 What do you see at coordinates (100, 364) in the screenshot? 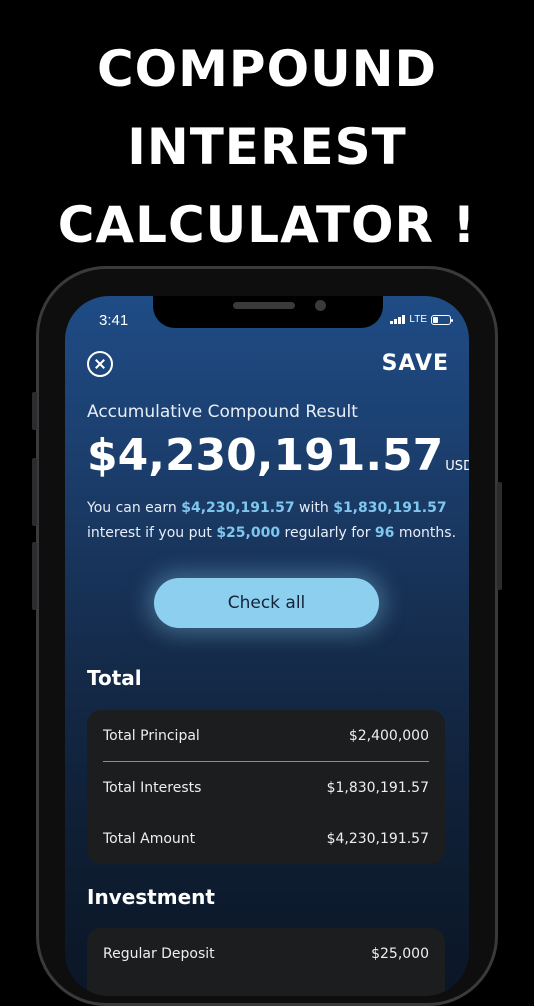
I see `close-icon` at bounding box center [100, 364].